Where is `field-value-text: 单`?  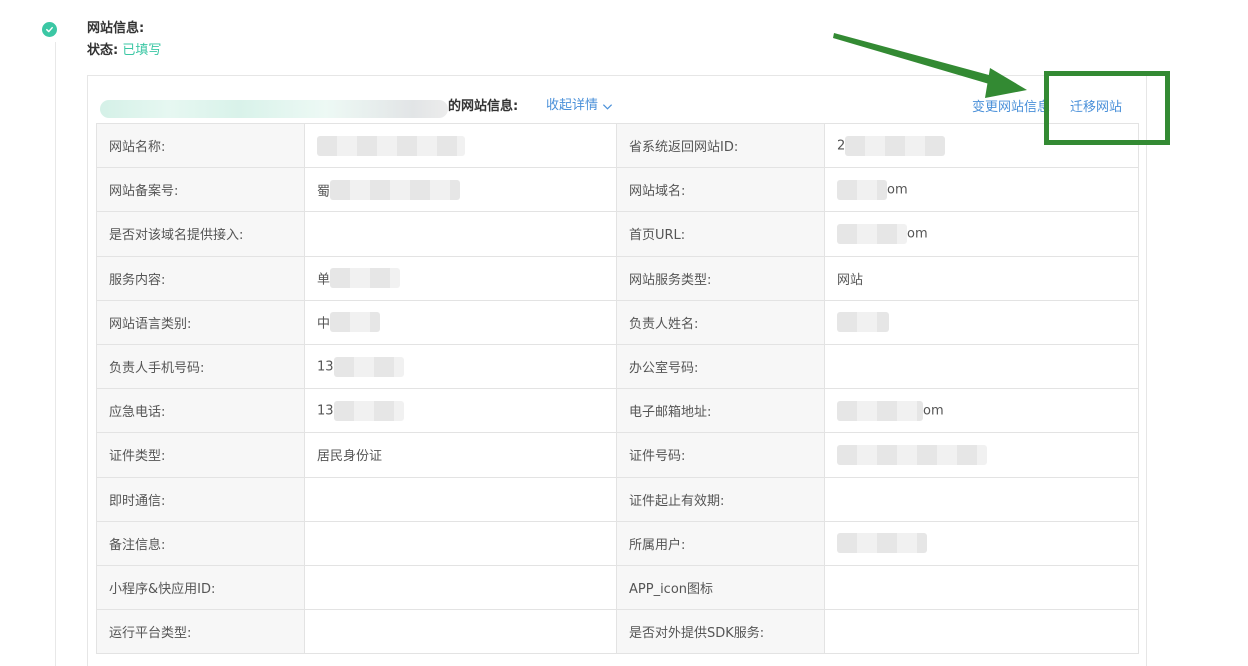 field-value-text: 单 is located at coordinates (324, 280).